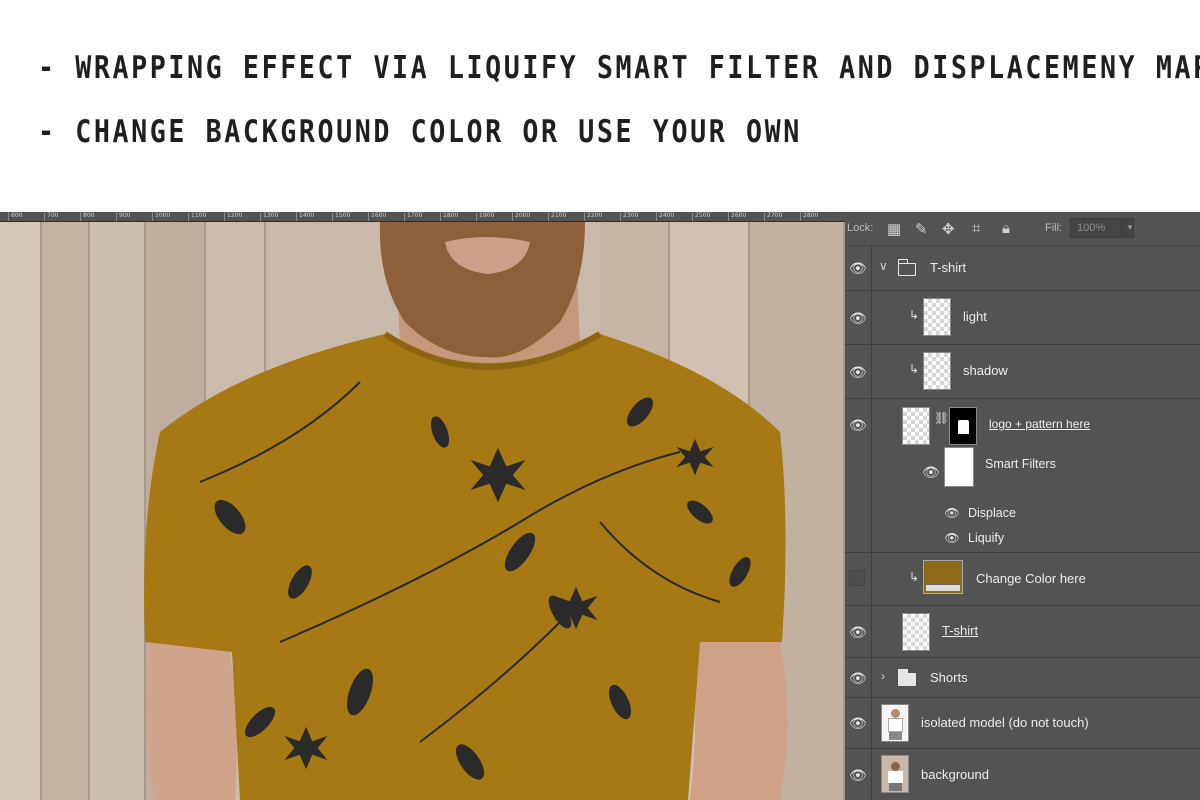 This screenshot has height=800, width=1200. Describe the element at coordinates (87, 216) in the screenshot. I see `ruler-tick: 800` at that location.